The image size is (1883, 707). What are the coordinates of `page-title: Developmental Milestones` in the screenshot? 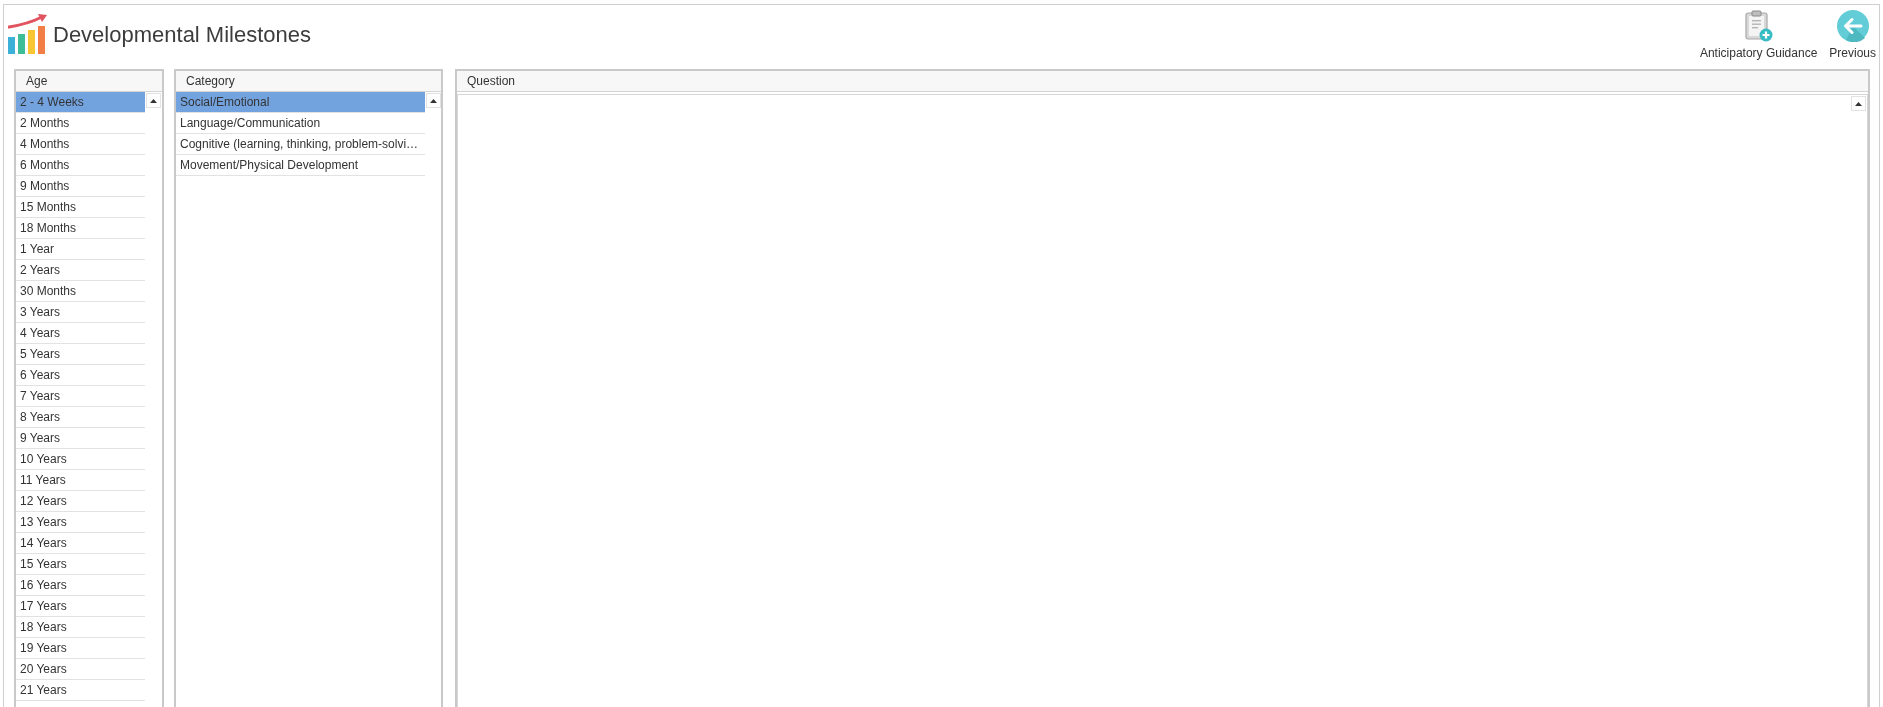 It's located at (182, 34).